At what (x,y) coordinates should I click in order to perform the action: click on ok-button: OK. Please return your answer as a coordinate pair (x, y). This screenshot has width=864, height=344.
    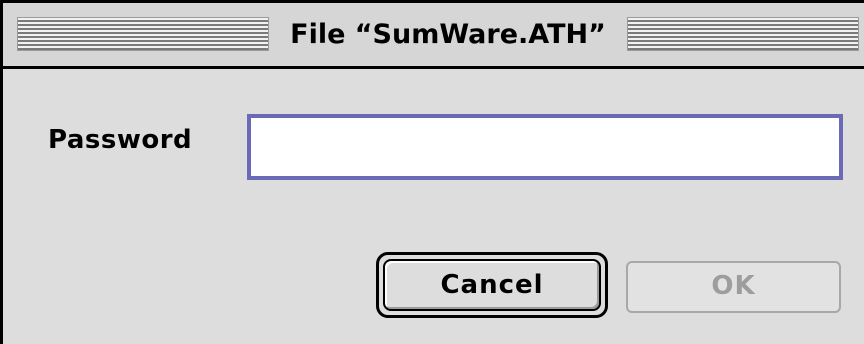
    Looking at the image, I should click on (733, 287).